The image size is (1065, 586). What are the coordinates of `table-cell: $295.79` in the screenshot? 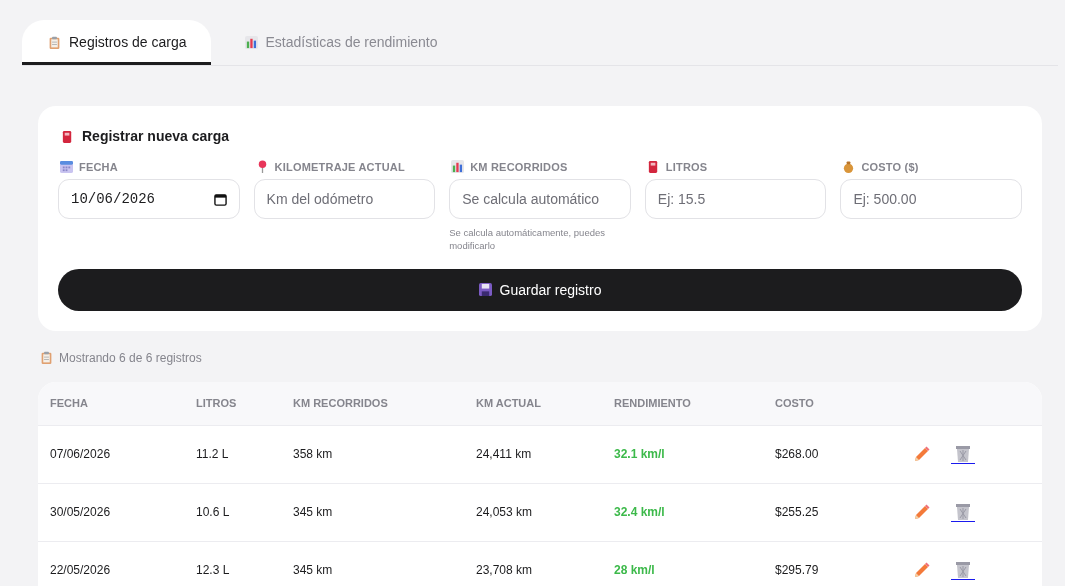 It's located at (797, 570).